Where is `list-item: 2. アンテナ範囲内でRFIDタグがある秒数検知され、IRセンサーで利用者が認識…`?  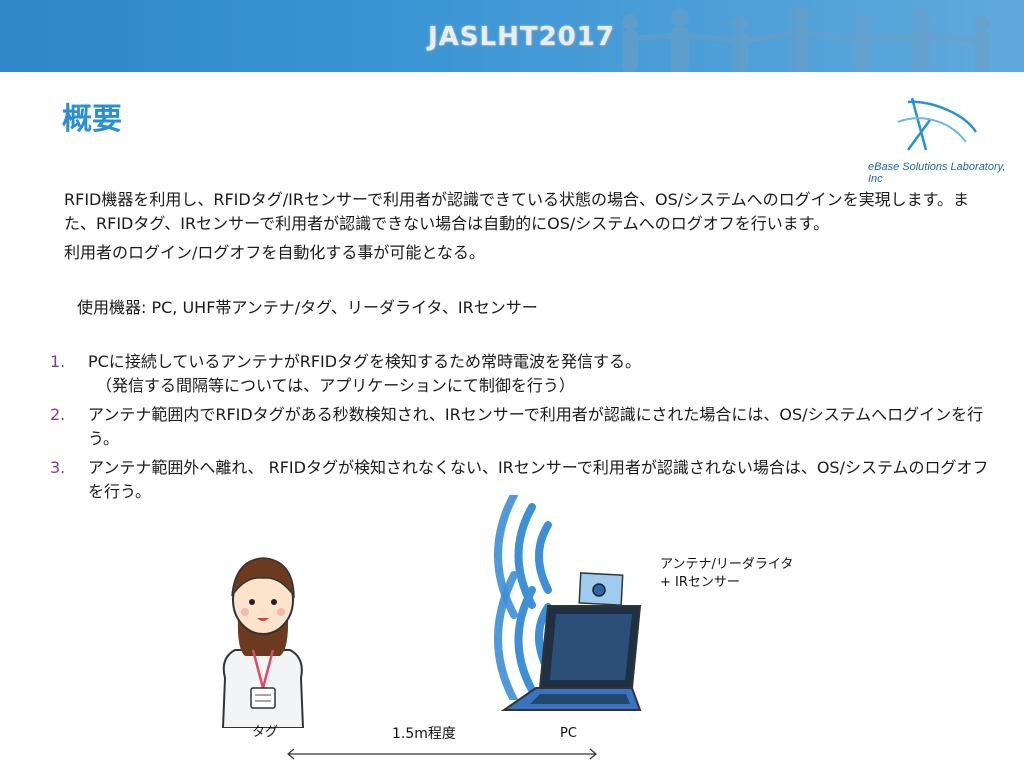
list-item: 2. アンテナ範囲内でRFIDタグがある秒数検知され、IRセンサーで利用者が認識… is located at coordinates (525, 427).